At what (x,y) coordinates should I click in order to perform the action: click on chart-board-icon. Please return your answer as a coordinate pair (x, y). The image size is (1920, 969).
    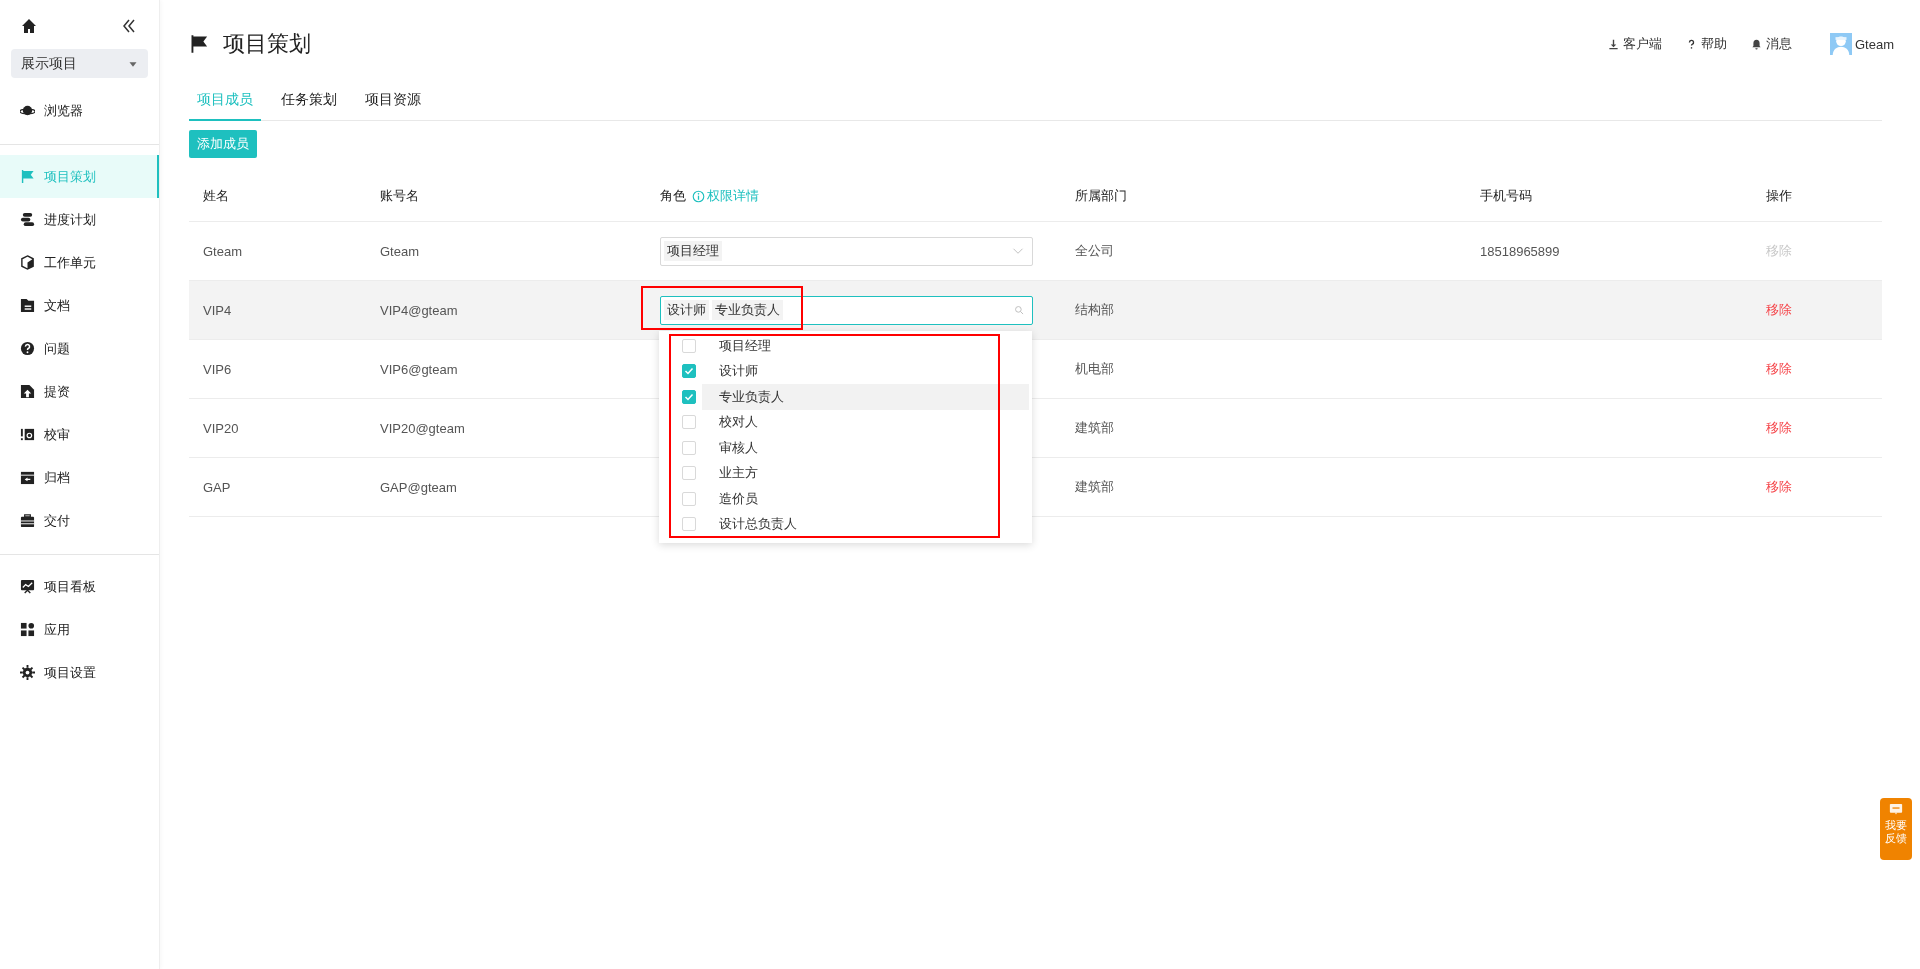
    Looking at the image, I should click on (27, 586).